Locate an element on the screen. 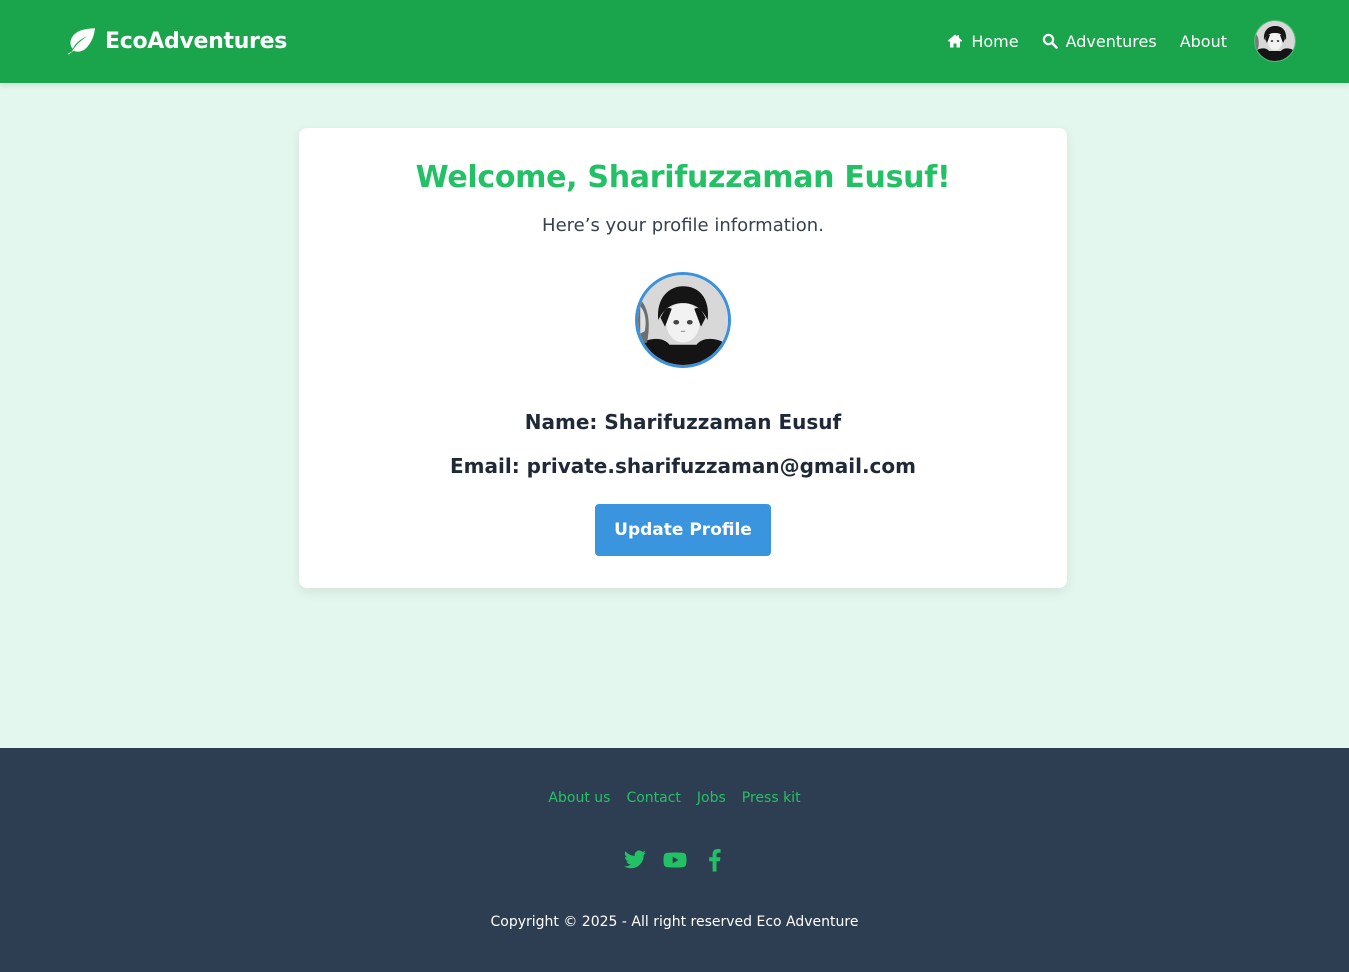  avatar-image is located at coordinates (1275, 41).